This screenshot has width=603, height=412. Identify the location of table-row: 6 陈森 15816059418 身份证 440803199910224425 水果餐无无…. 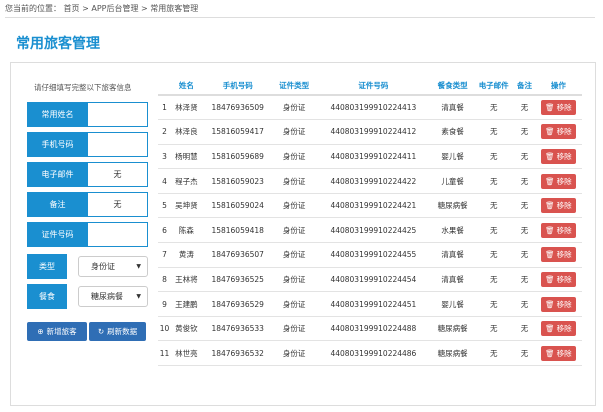
(370, 230).